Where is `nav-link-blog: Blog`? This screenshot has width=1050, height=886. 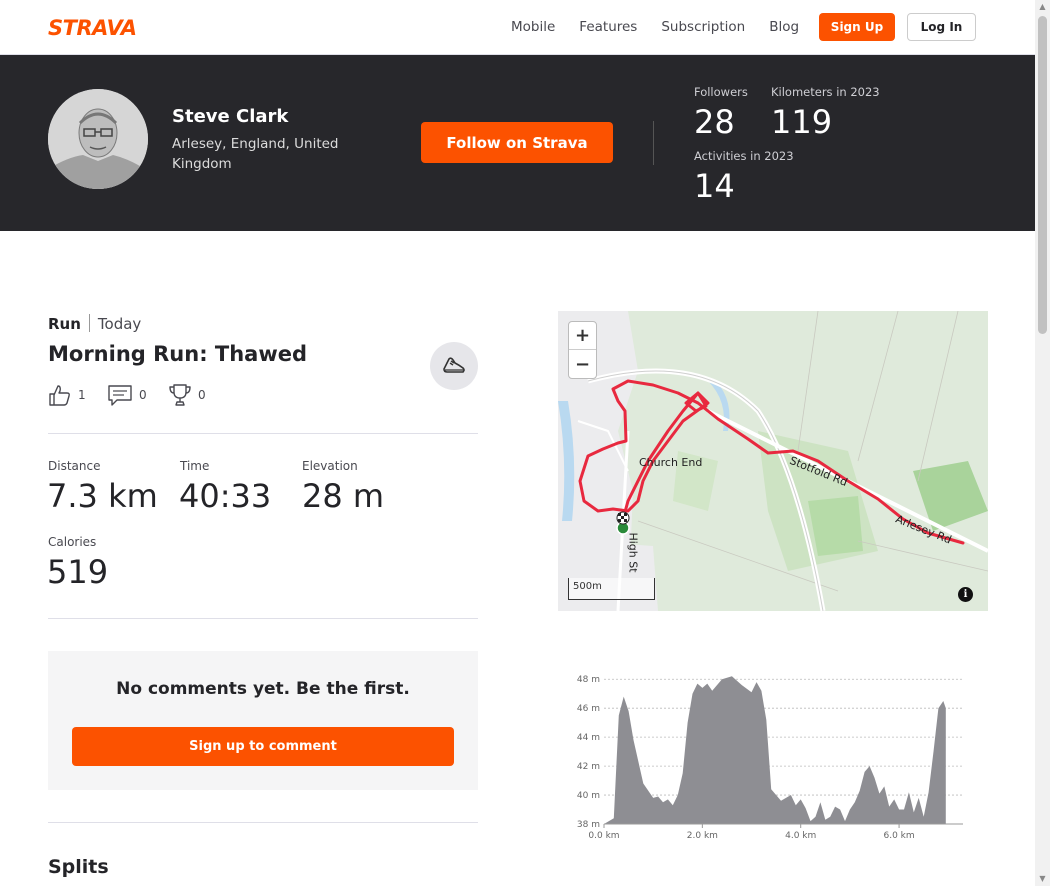
nav-link-blog: Blog is located at coordinates (784, 27).